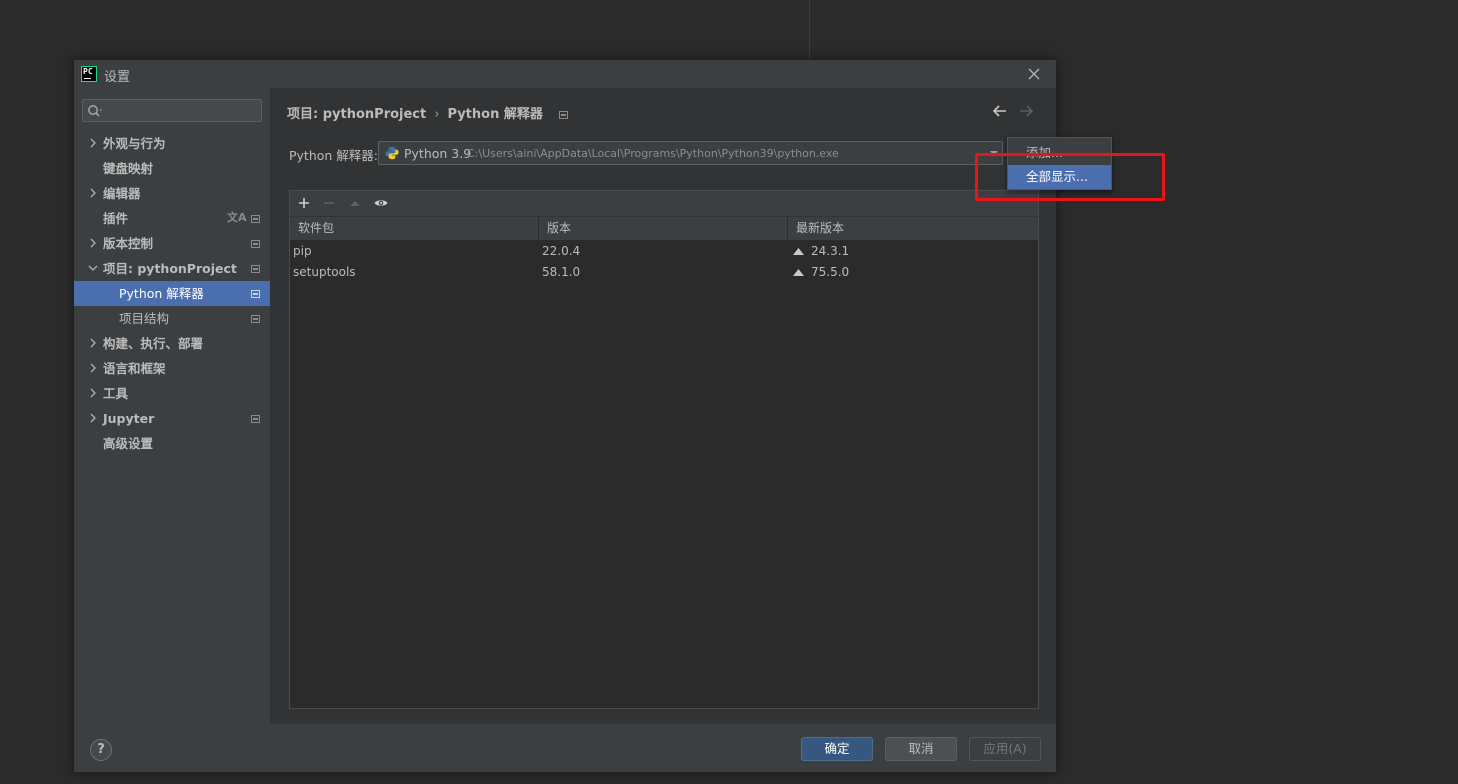  What do you see at coordinates (153, 343) in the screenshot?
I see `sidebar-item-label: 构建、执行、部署` at bounding box center [153, 343].